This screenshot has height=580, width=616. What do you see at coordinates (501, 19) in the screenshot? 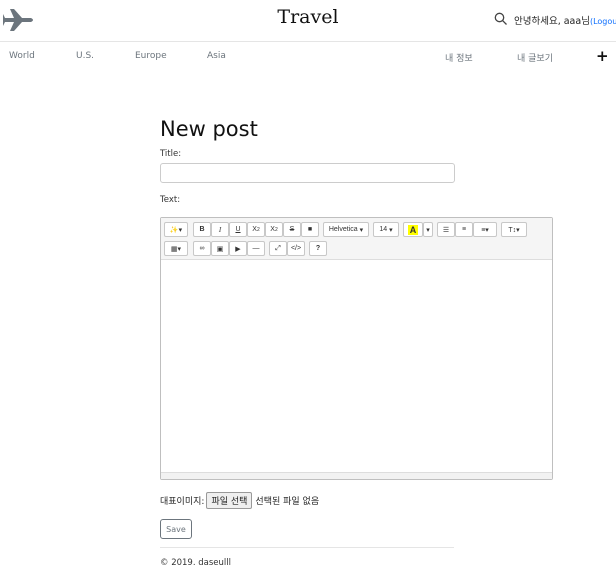
I see `search-icon` at bounding box center [501, 19].